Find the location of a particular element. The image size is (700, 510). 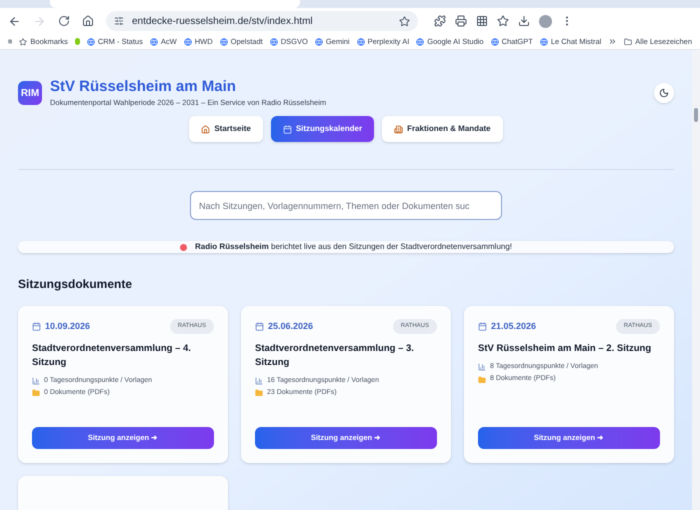

meeting-date: 25.06.2026 is located at coordinates (291, 326).